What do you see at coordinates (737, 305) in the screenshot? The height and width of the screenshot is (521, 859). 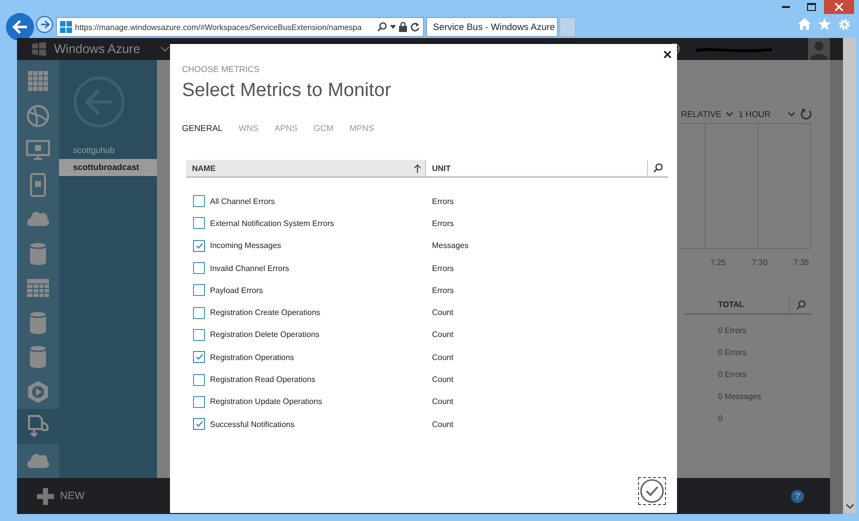 I see `column-header: TOTAL` at bounding box center [737, 305].